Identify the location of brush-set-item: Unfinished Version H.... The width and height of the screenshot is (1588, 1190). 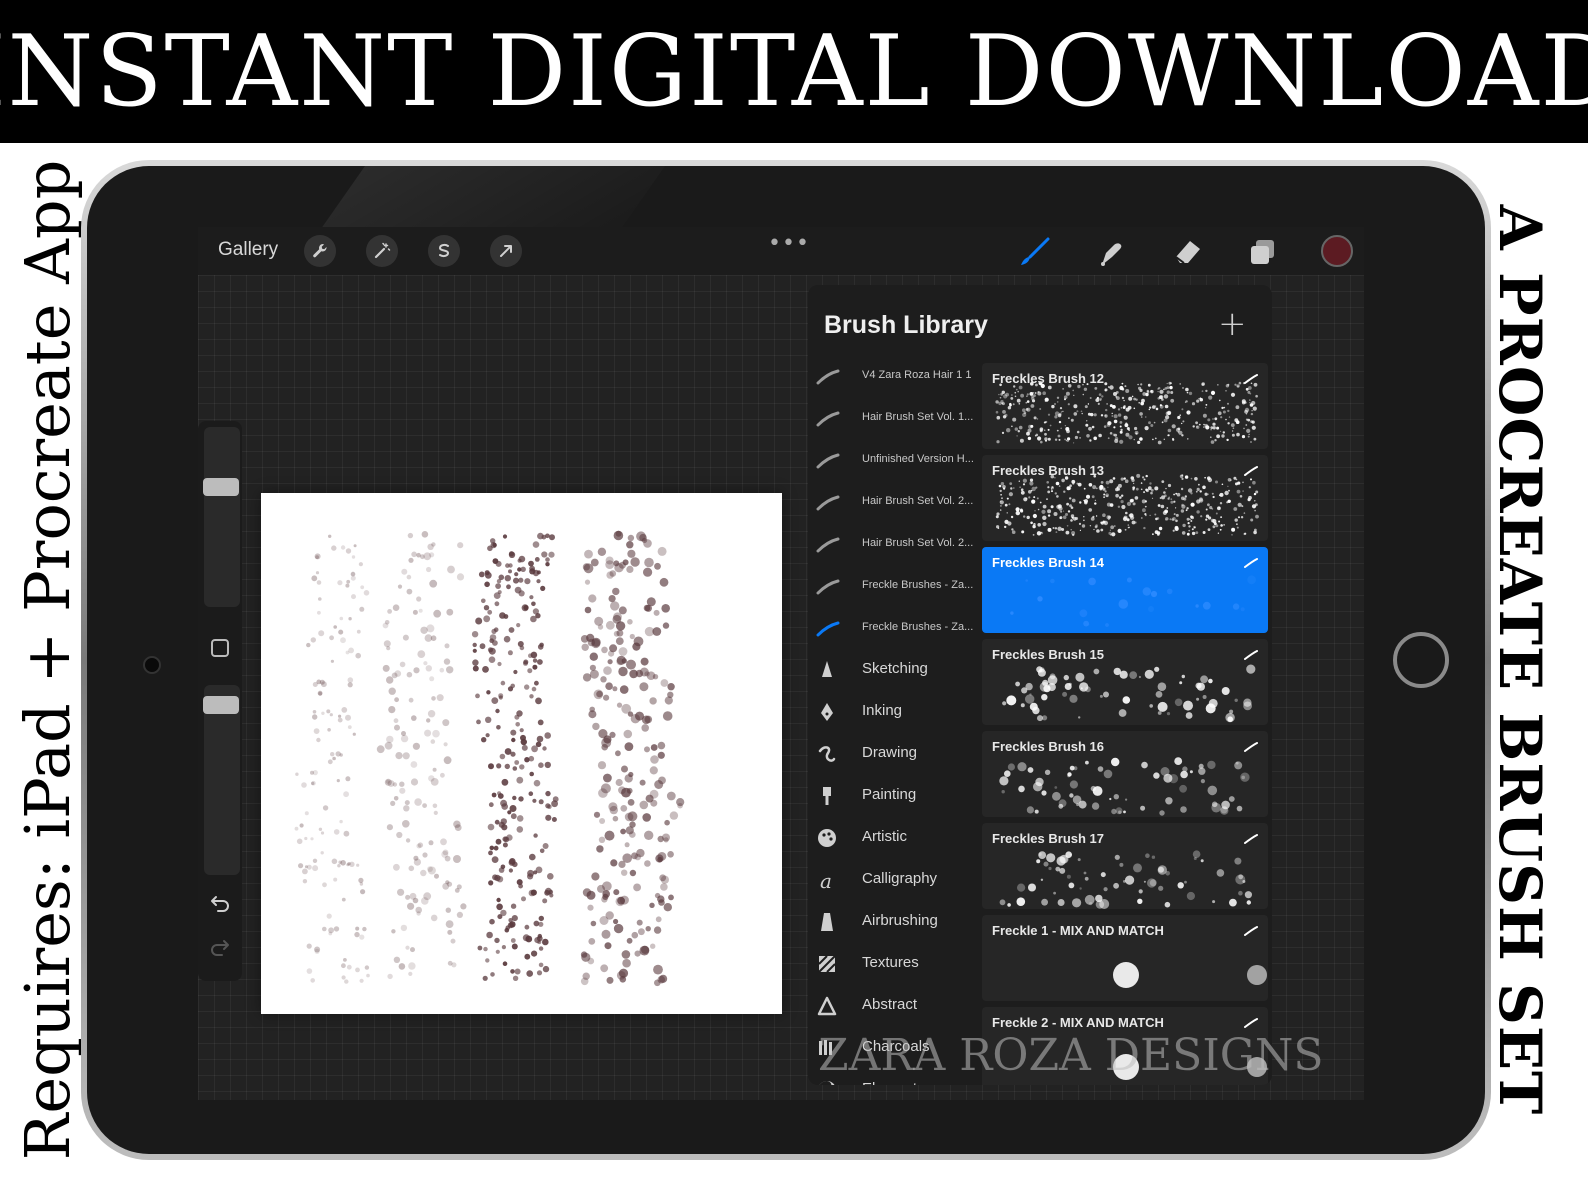
(896, 460).